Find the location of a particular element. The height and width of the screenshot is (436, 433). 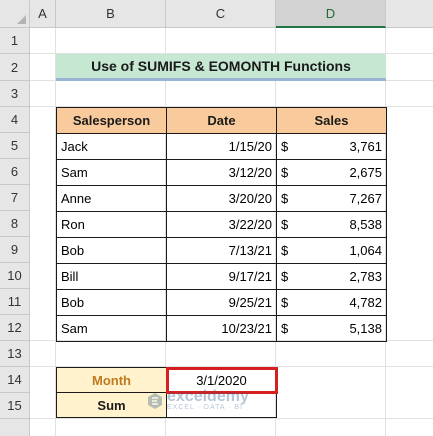

sales-cell: $3,761 is located at coordinates (331, 146).